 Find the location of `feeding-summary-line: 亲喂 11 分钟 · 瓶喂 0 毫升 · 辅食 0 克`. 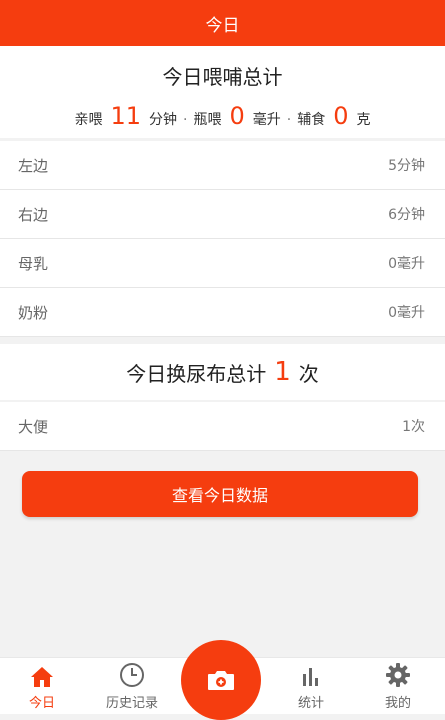

feeding-summary-line: 亲喂 11 分钟 · 瓶喂 0 毫升 · 辅食 0 克 is located at coordinates (222, 116).